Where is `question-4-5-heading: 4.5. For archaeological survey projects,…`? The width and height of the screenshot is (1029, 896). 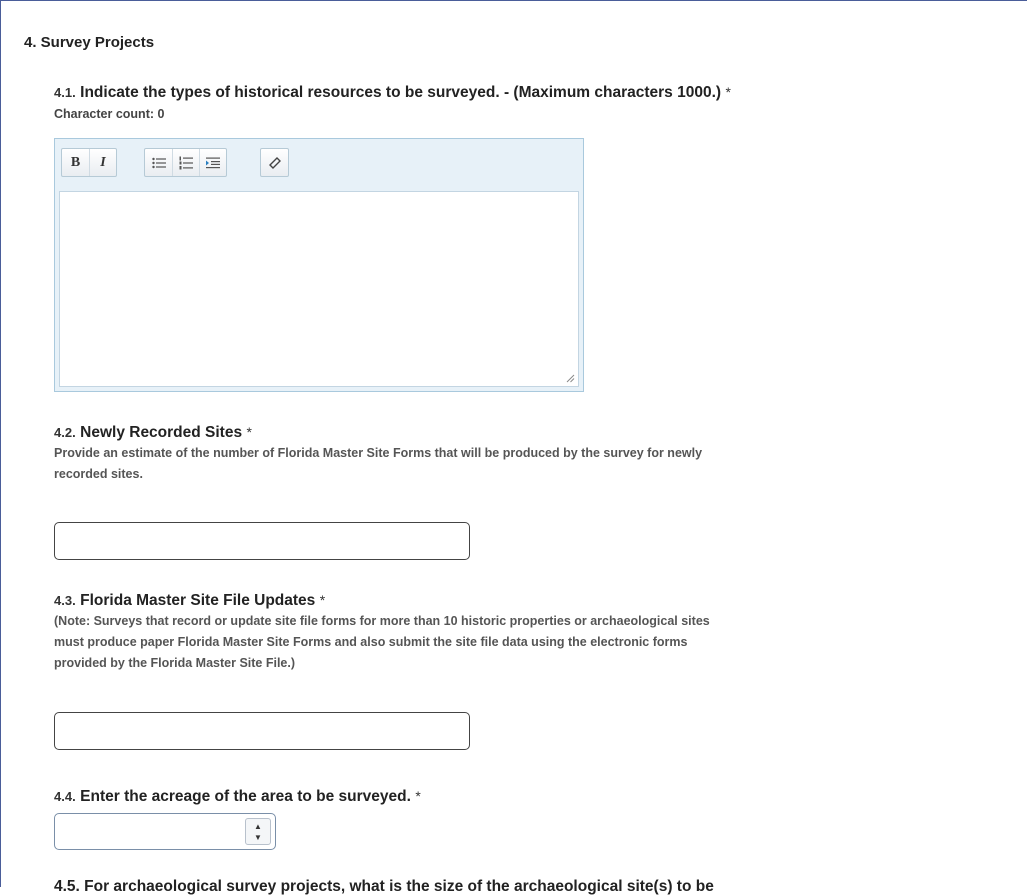 question-4-5-heading: 4.5. For archaeological survey projects,… is located at coordinates (384, 886).